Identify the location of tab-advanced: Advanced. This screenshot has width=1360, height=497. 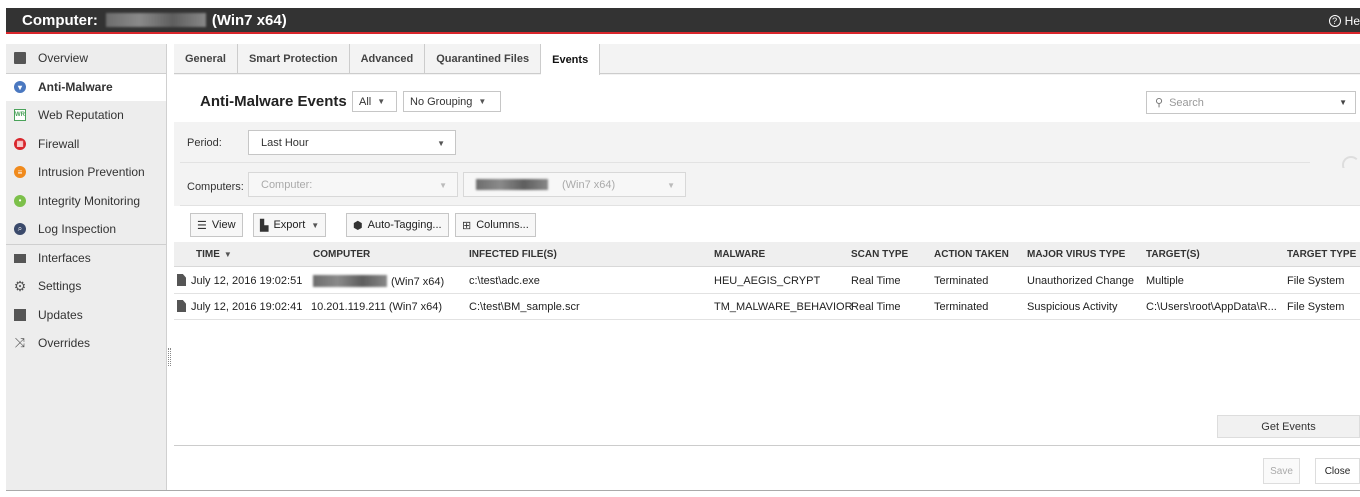
(388, 59).